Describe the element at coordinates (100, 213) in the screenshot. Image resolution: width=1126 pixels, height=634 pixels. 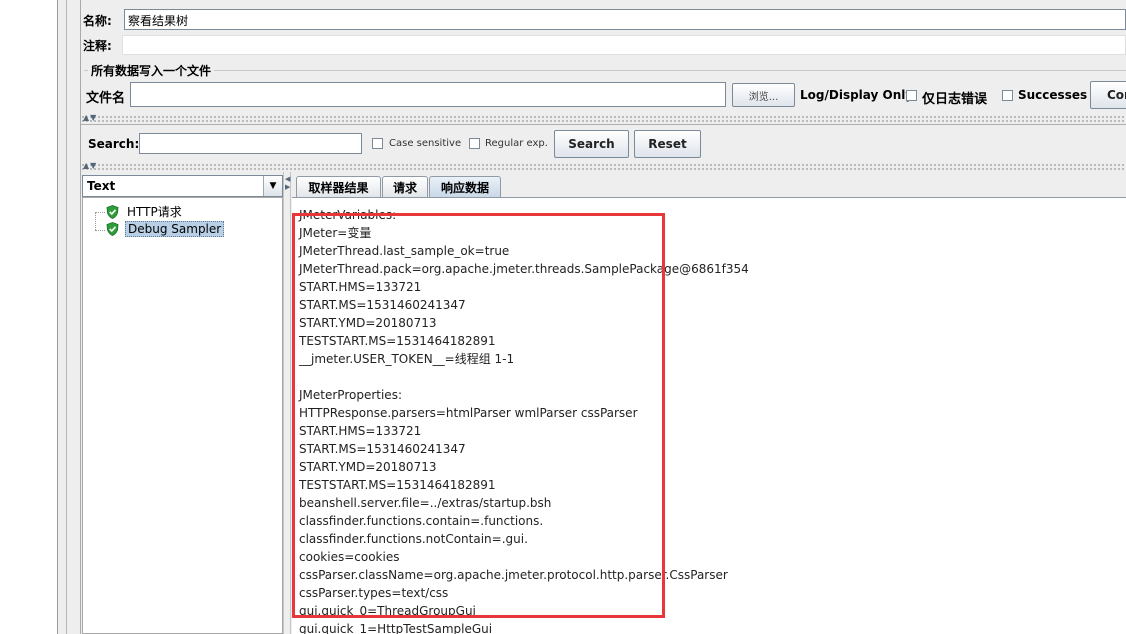
I see `tree-connector-h2` at that location.